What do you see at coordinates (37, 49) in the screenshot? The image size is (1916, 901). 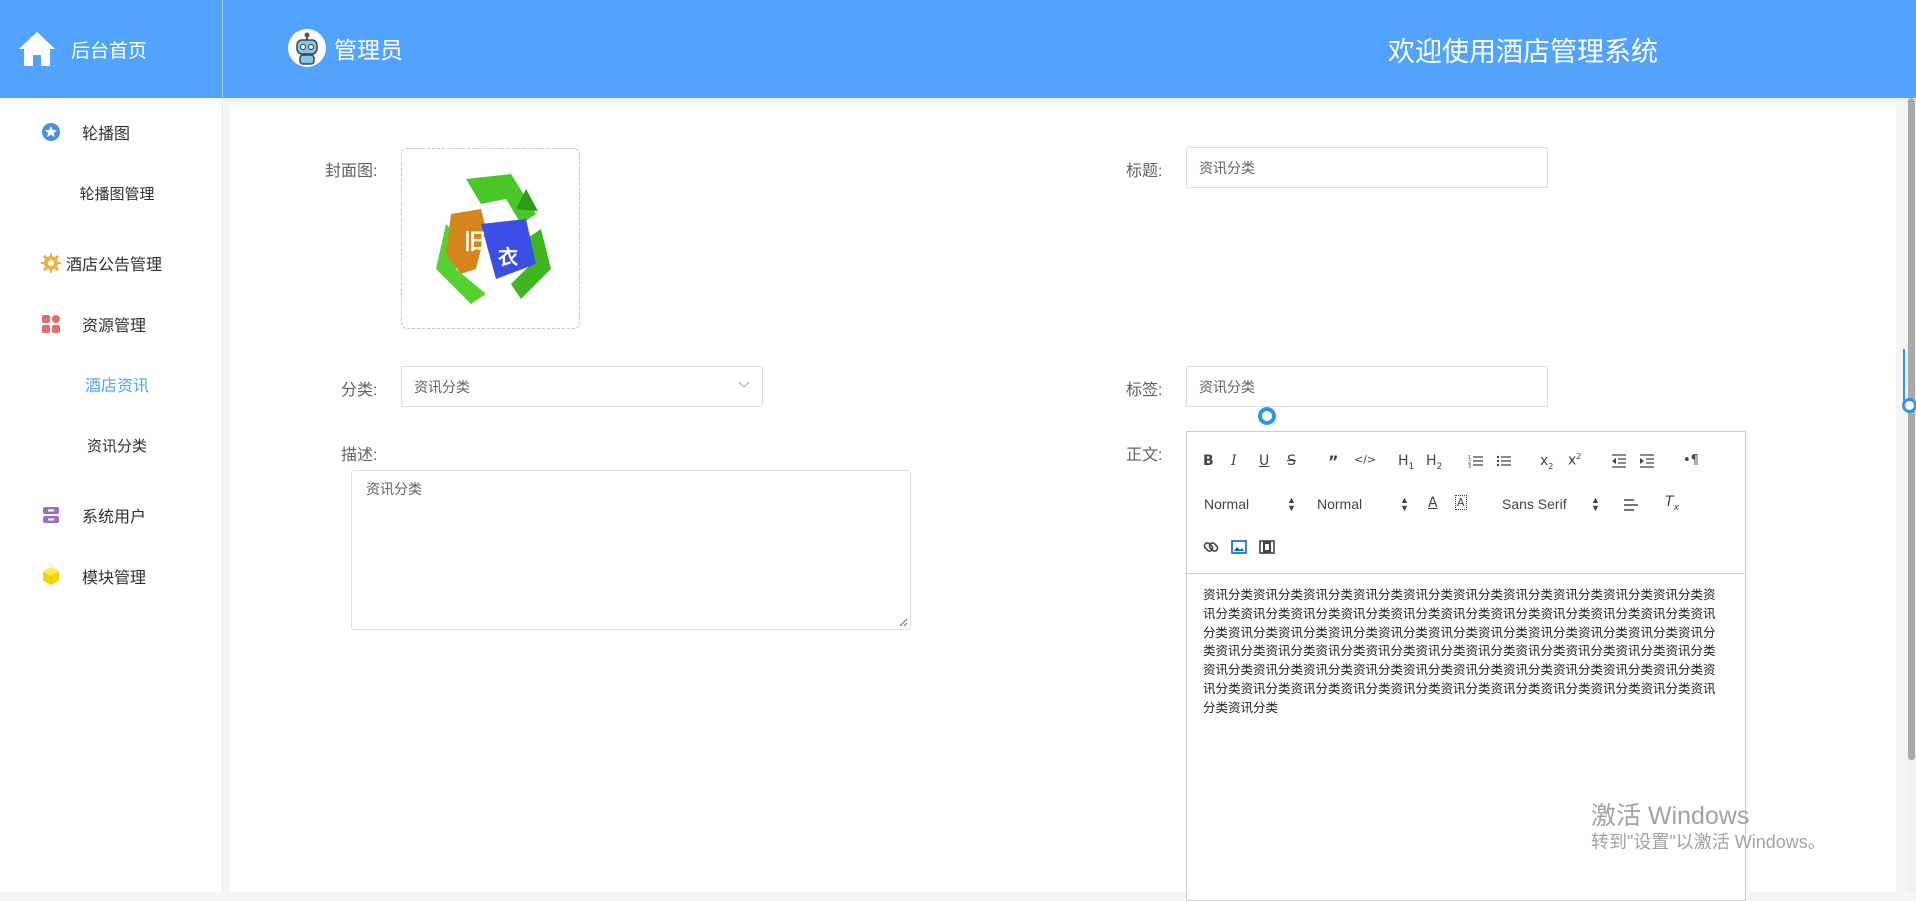 I see `home-icon` at bounding box center [37, 49].